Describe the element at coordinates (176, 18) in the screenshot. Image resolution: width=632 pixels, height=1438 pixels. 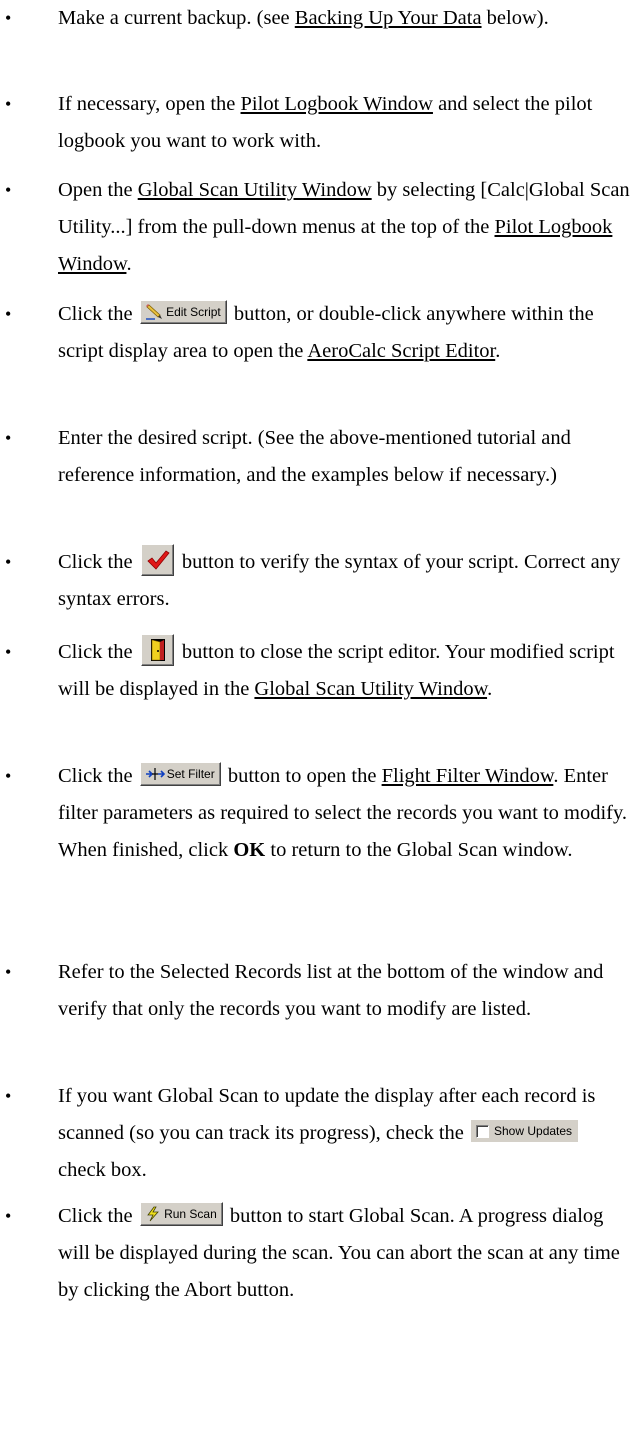
I see `text-run: Make a current backup. (see` at that location.